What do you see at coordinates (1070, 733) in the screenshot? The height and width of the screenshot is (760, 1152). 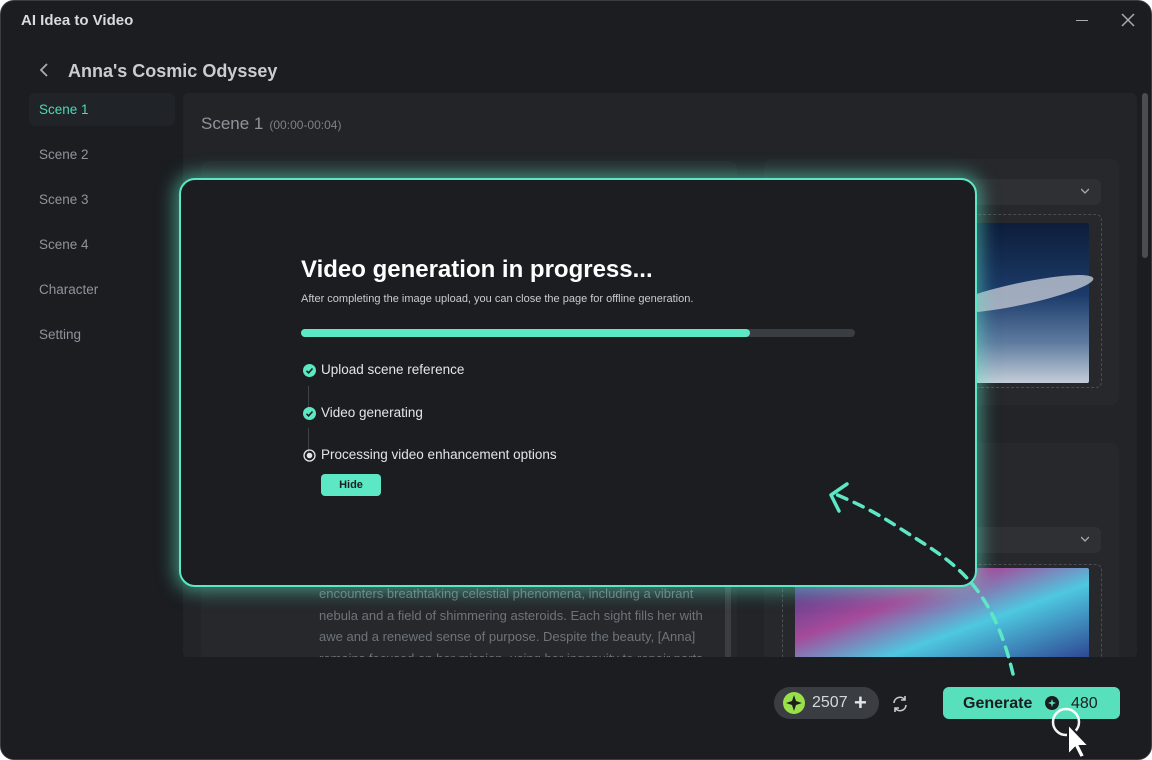 I see `mouse-cursor-icon` at bounding box center [1070, 733].